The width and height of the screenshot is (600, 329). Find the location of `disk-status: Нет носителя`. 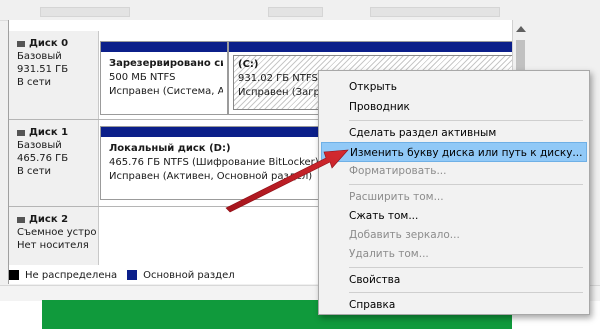

disk-status: Нет носителя is located at coordinates (53, 245).